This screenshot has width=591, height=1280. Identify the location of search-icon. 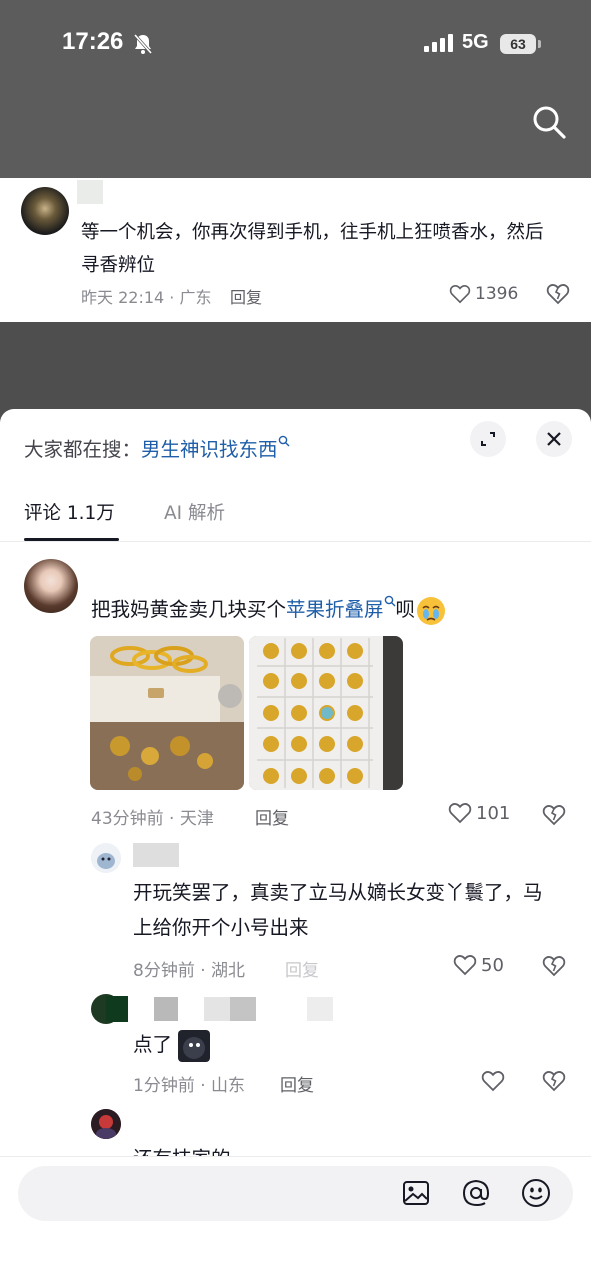
(549, 122).